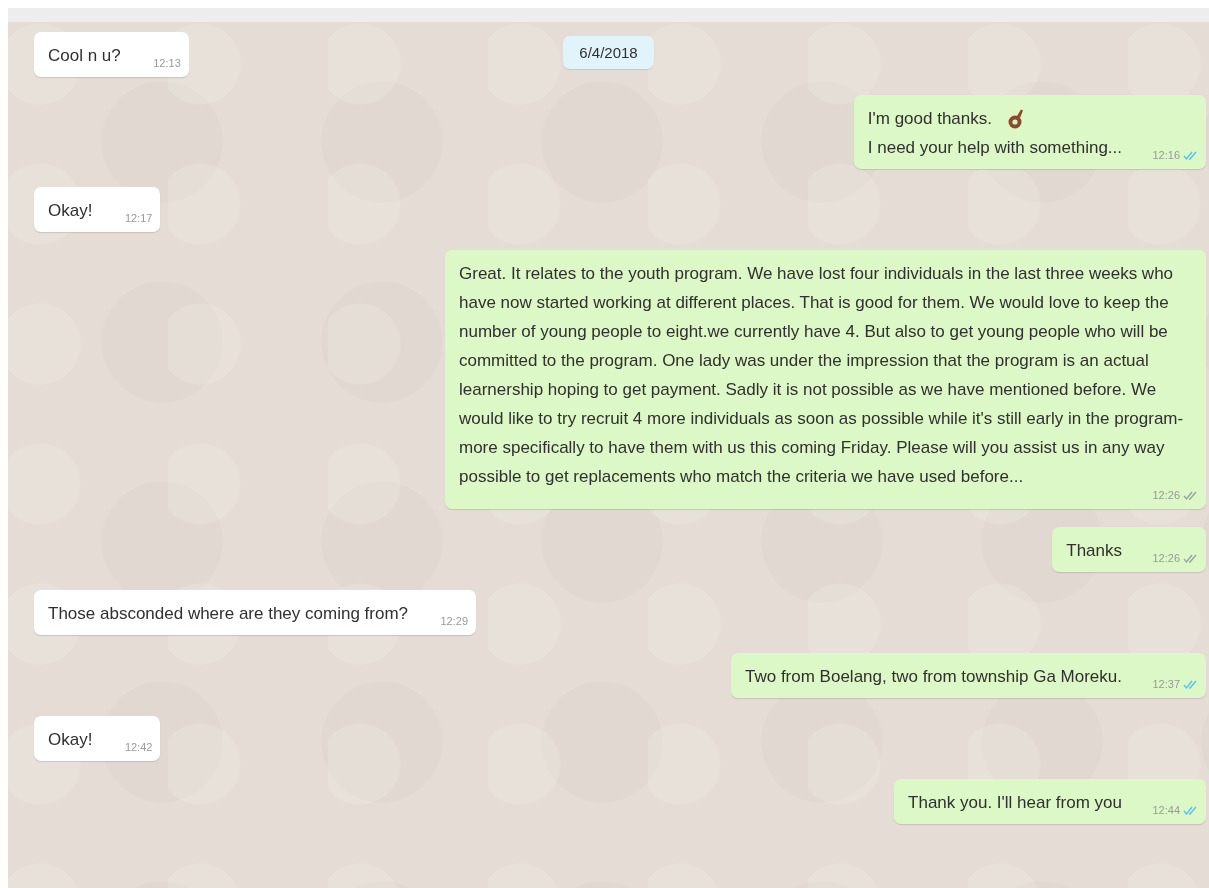 The image size is (1209, 888). What do you see at coordinates (933, 676) in the screenshot?
I see `message-text: Two from Boelang, two from township Ga Moreku.` at bounding box center [933, 676].